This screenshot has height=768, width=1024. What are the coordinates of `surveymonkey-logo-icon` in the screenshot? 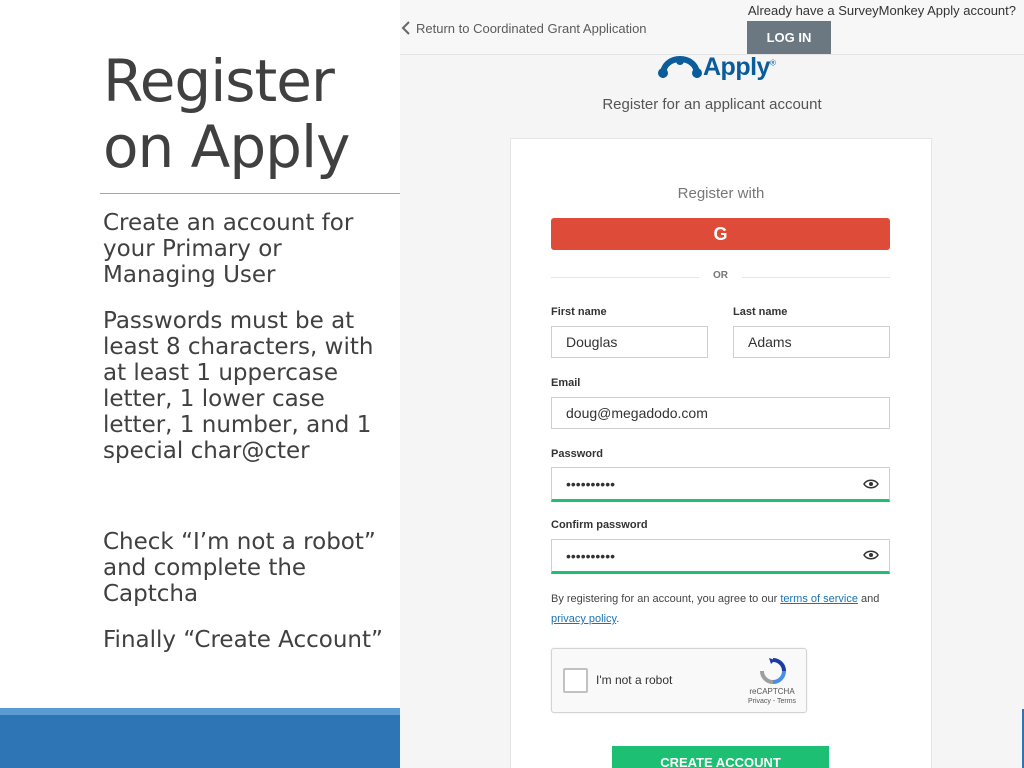 It's located at (680, 66).